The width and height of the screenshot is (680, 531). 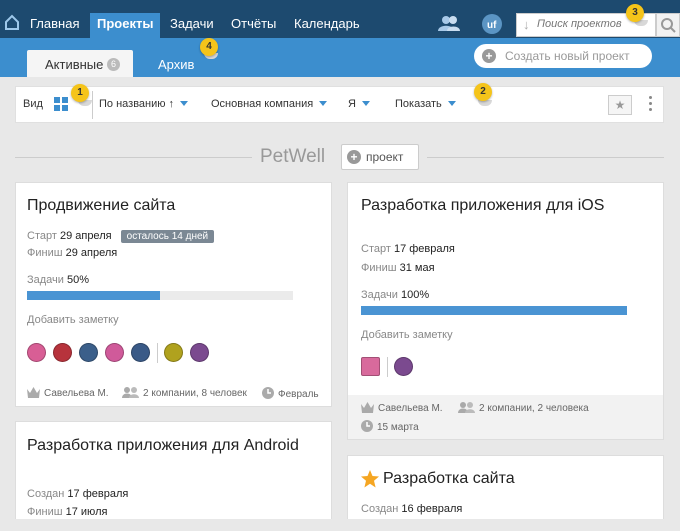 I want to click on project-team: 2 компании, 2 человека, so click(x=523, y=408).